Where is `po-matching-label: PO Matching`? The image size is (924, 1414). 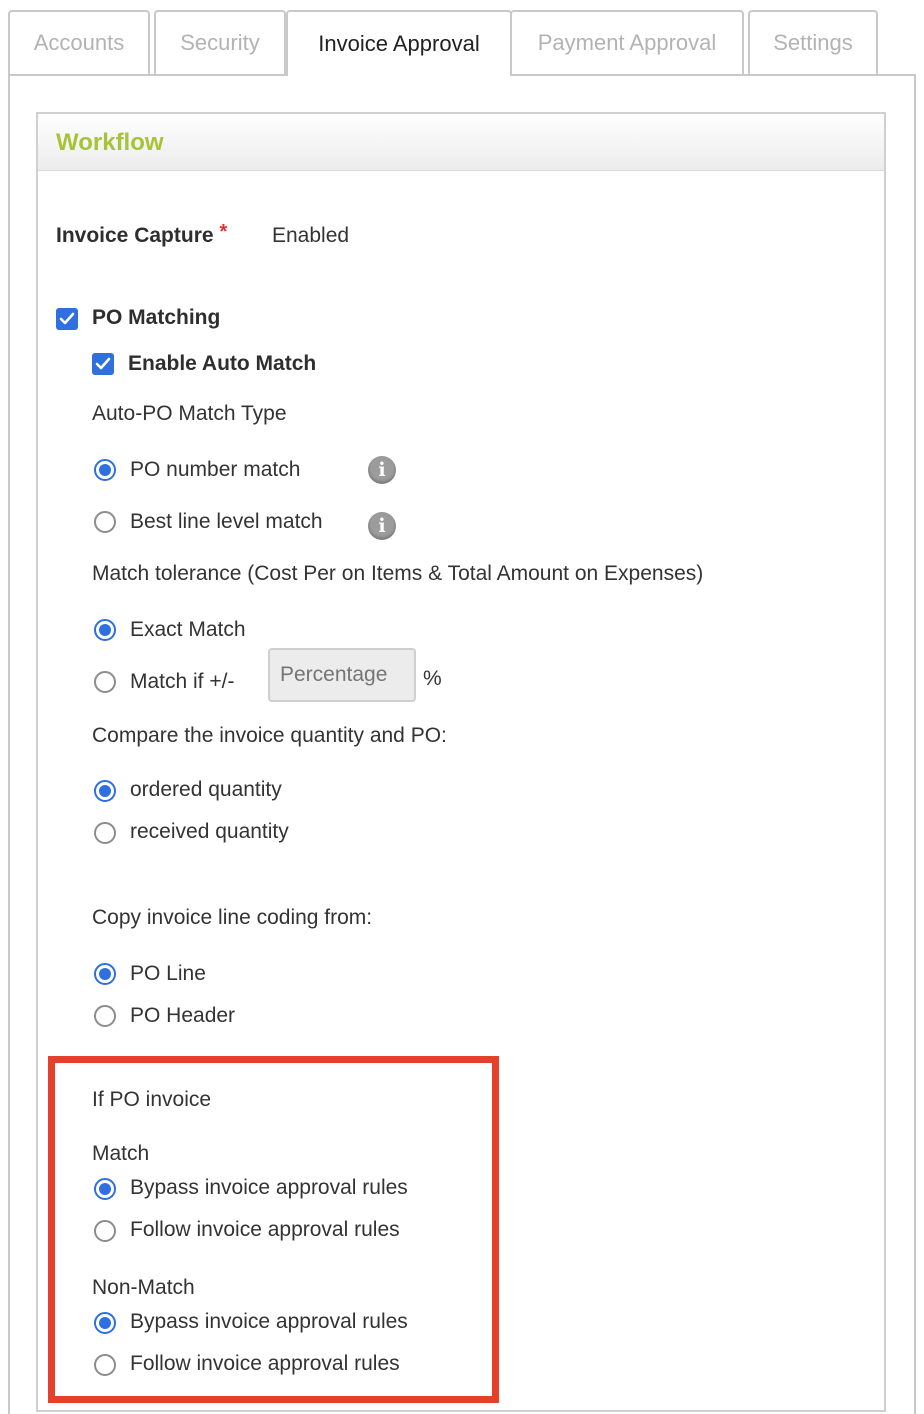
po-matching-label: PO Matching is located at coordinates (156, 317).